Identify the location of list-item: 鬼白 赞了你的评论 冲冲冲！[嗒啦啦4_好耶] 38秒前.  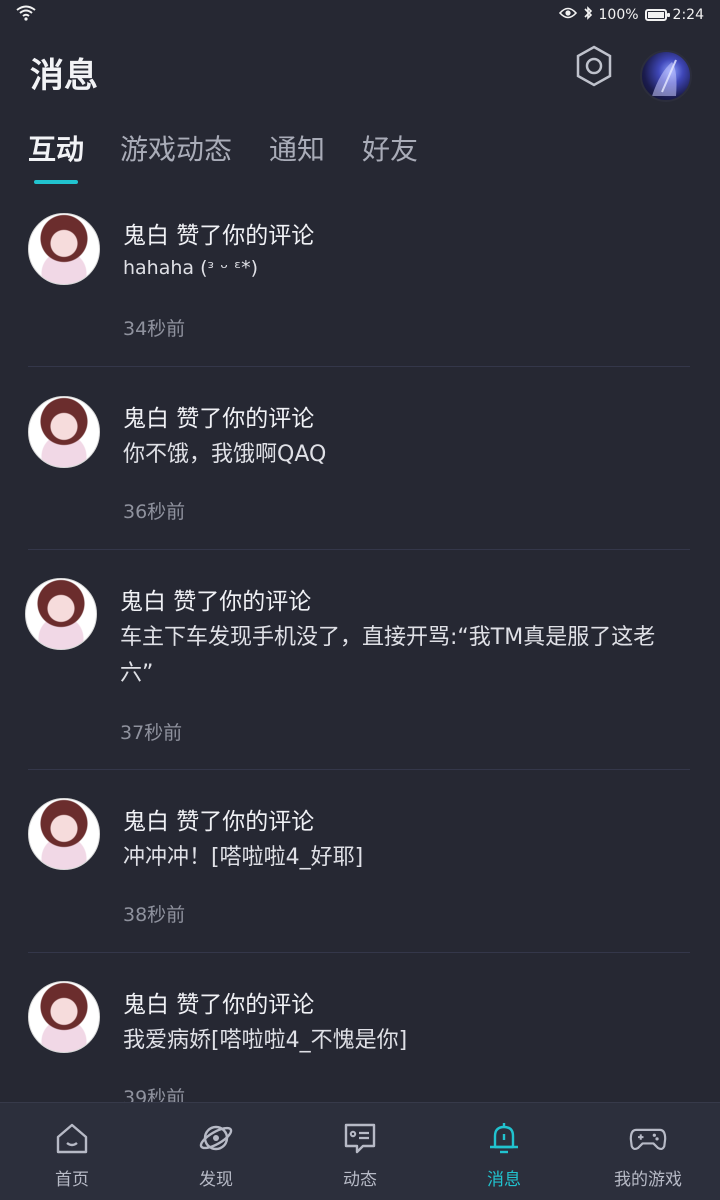
(359, 861).